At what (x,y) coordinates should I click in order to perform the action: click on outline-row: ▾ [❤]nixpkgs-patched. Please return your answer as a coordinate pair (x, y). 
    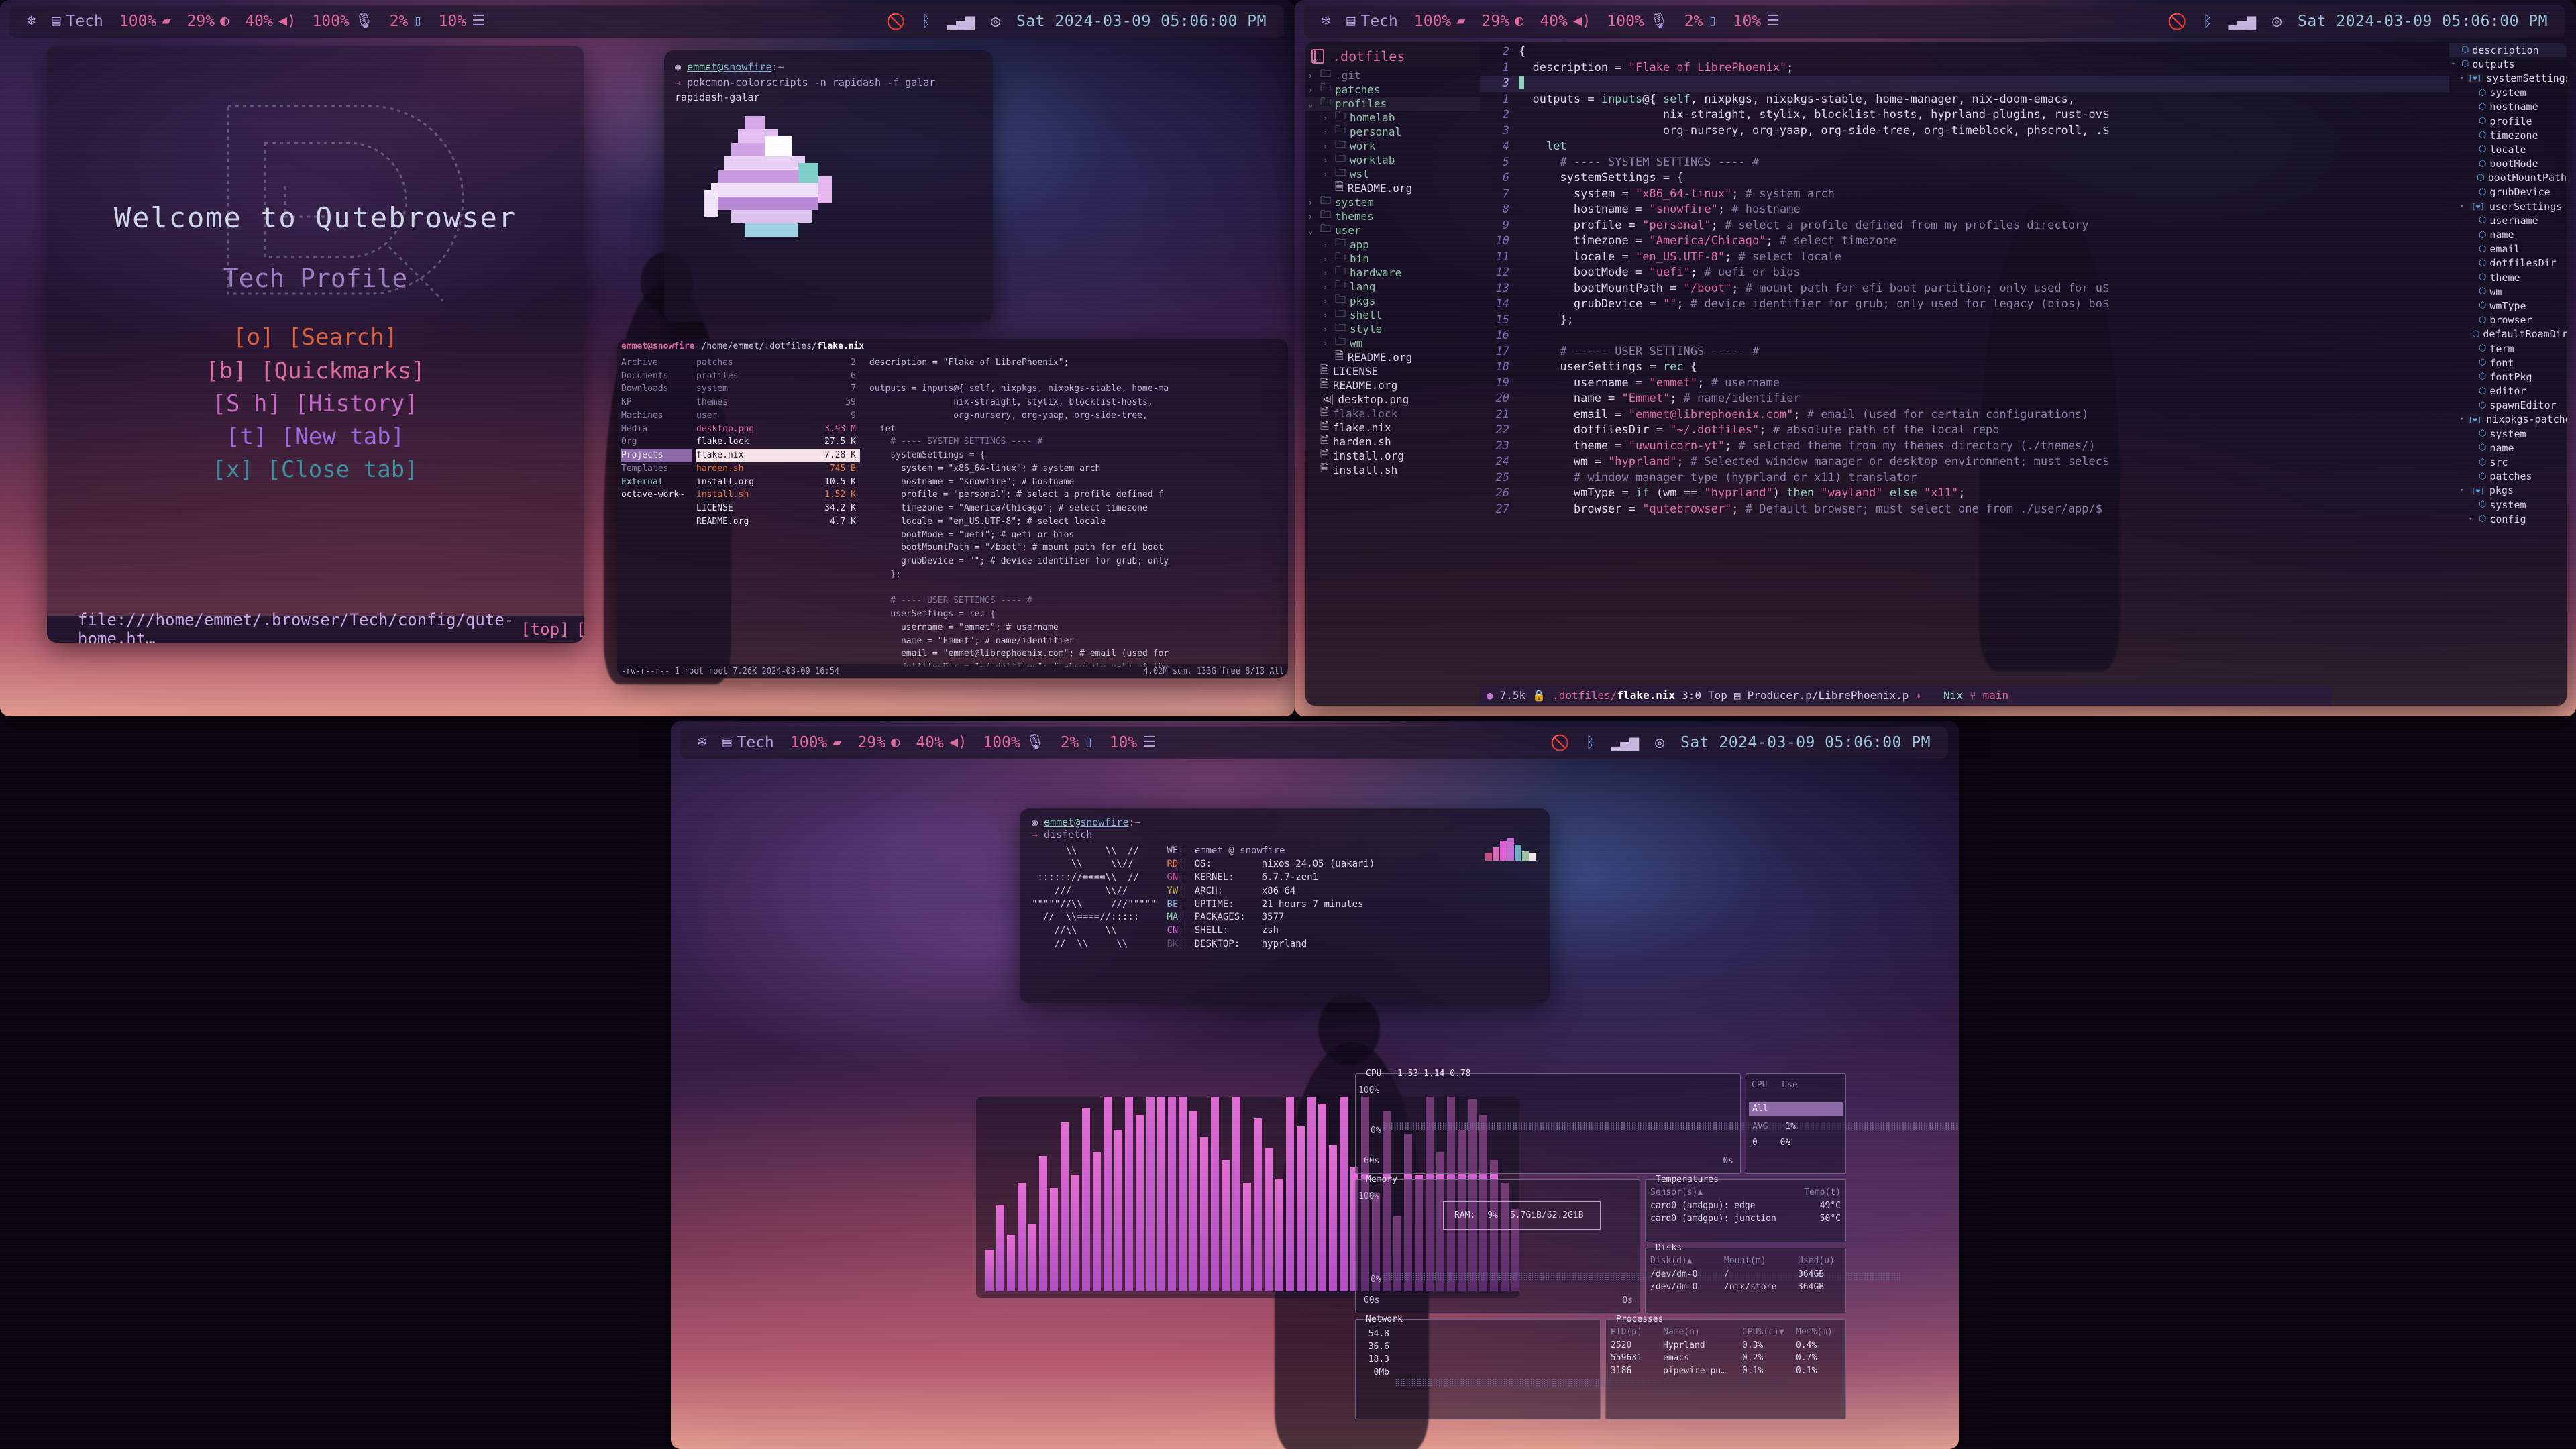
    Looking at the image, I should click on (2508, 420).